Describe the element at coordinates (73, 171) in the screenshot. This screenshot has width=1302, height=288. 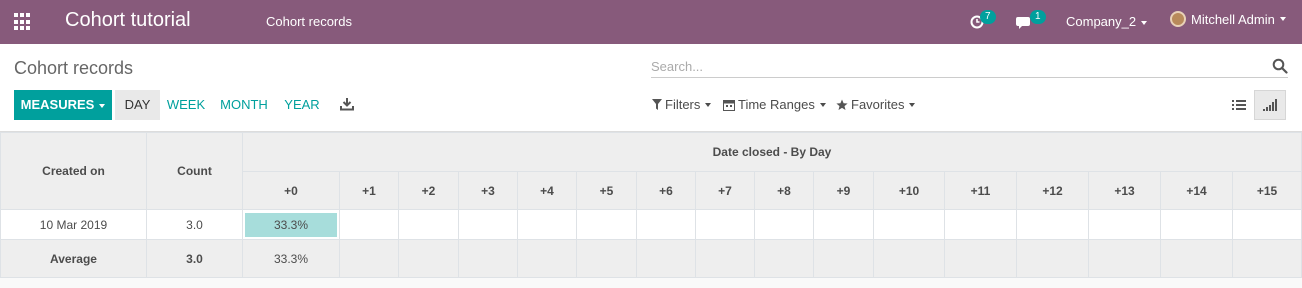
I see `created-on-header: Created on` at that location.